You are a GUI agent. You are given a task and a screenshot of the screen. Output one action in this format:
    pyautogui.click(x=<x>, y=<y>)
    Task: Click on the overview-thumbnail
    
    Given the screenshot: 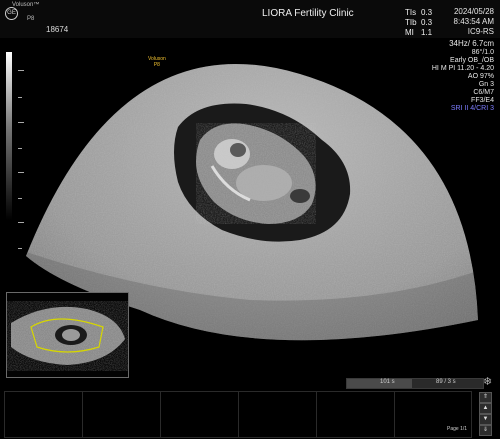 What is the action you would take?
    pyautogui.click(x=67, y=335)
    